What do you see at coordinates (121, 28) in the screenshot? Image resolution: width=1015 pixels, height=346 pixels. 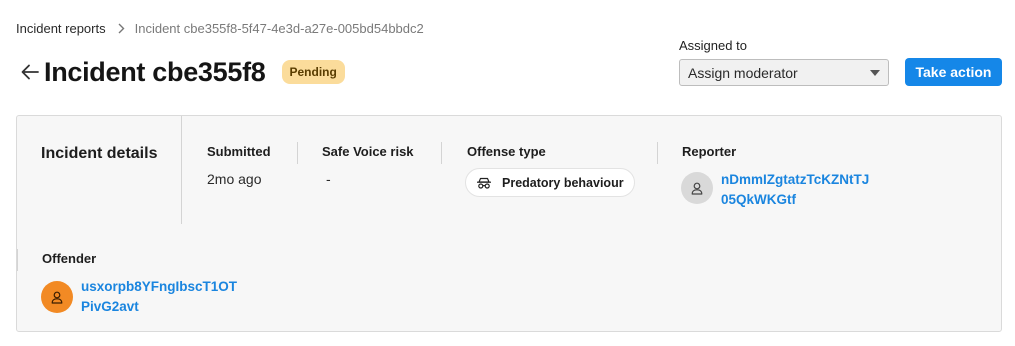 I see `chevron-right-icon` at bounding box center [121, 28].